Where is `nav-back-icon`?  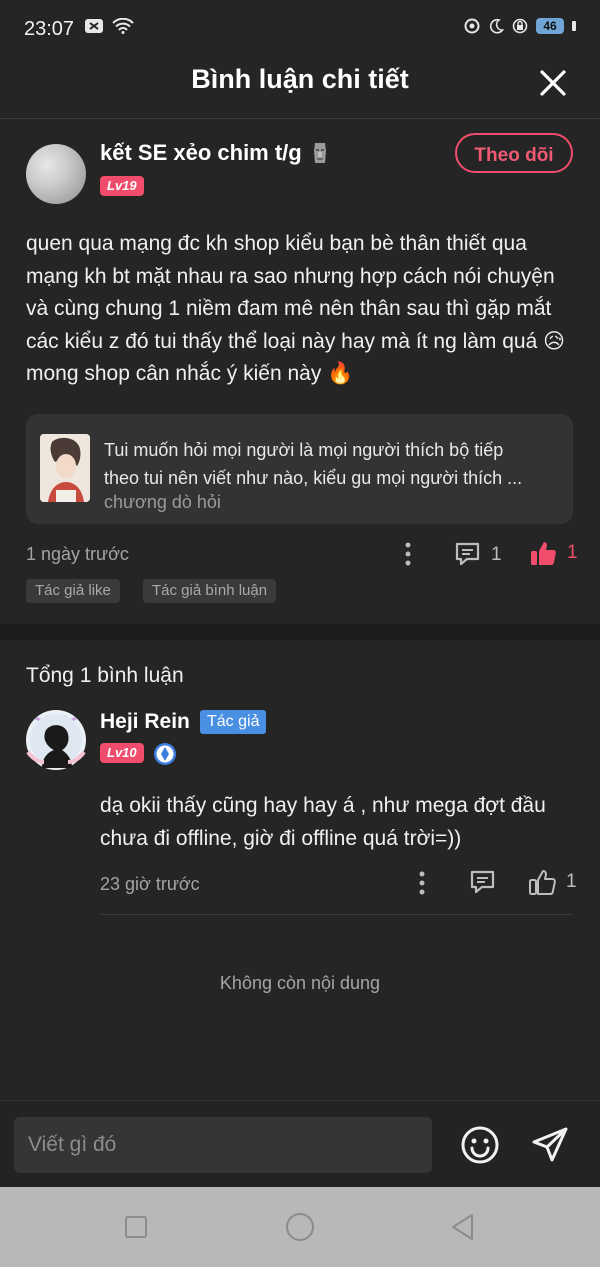
nav-back-icon is located at coordinates (463, 1227).